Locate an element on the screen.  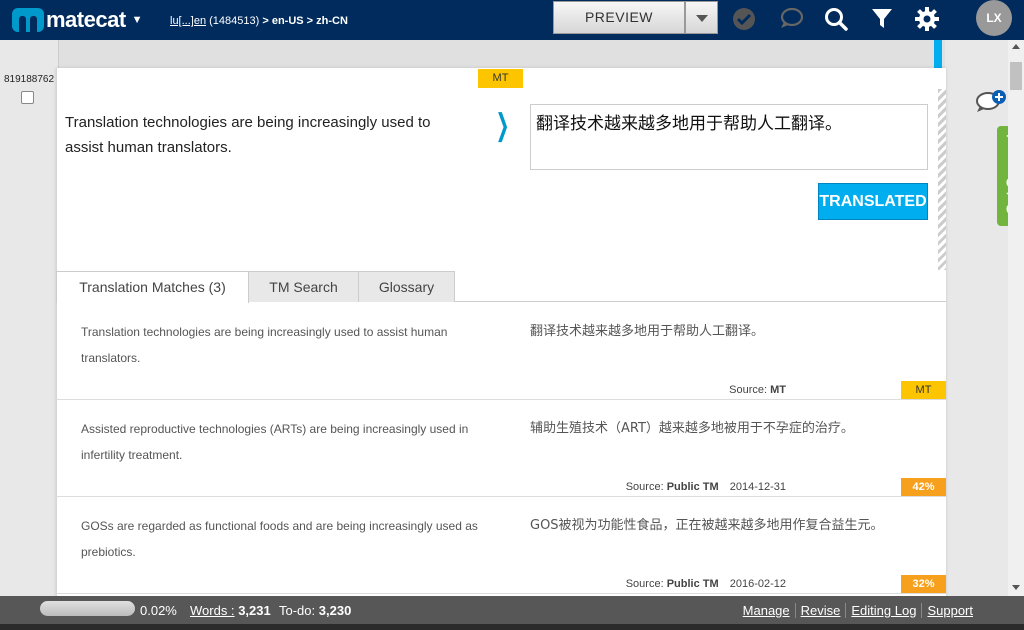
segment-status-bar is located at coordinates (938, 54).